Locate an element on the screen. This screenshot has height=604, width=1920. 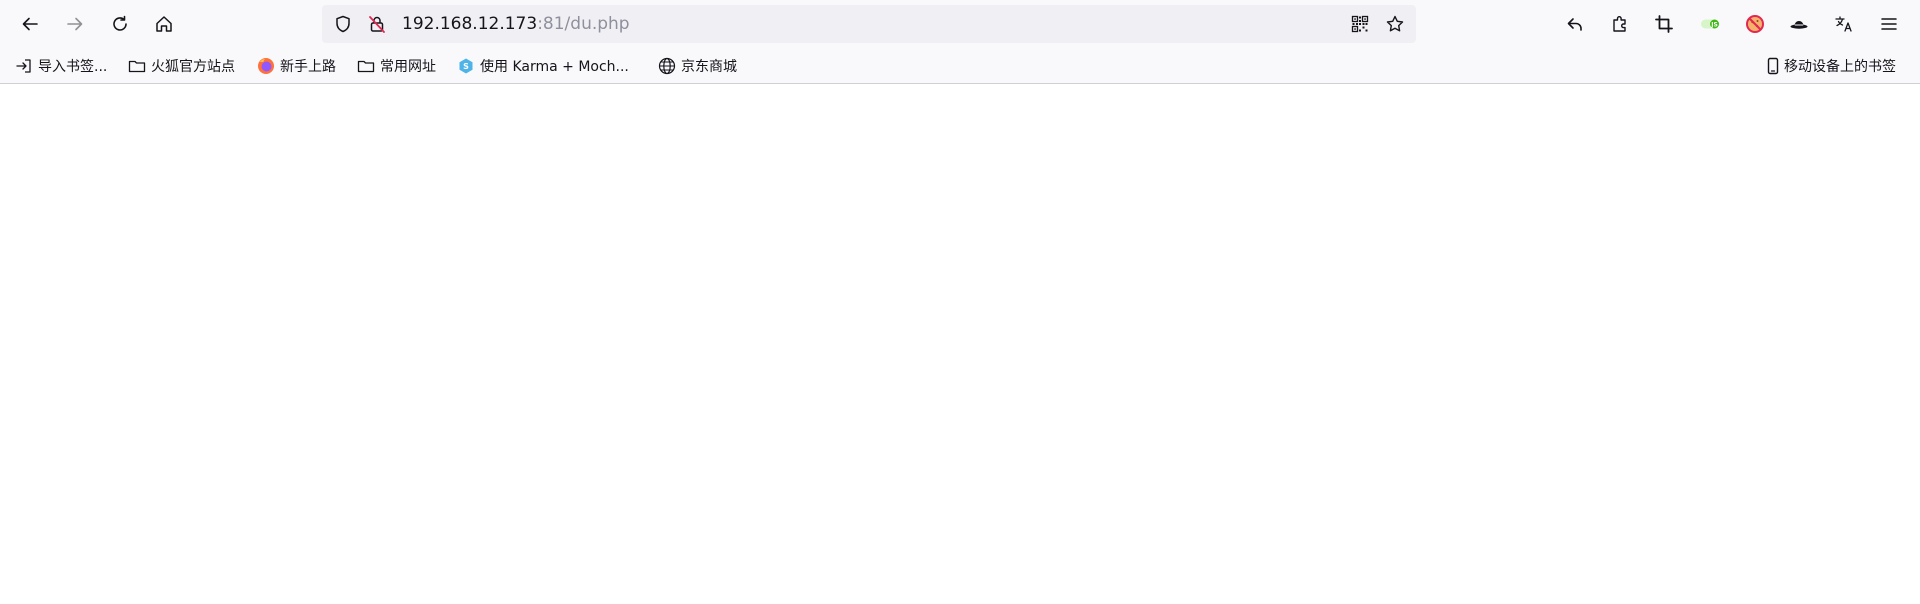
crop-button is located at coordinates (1664, 24).